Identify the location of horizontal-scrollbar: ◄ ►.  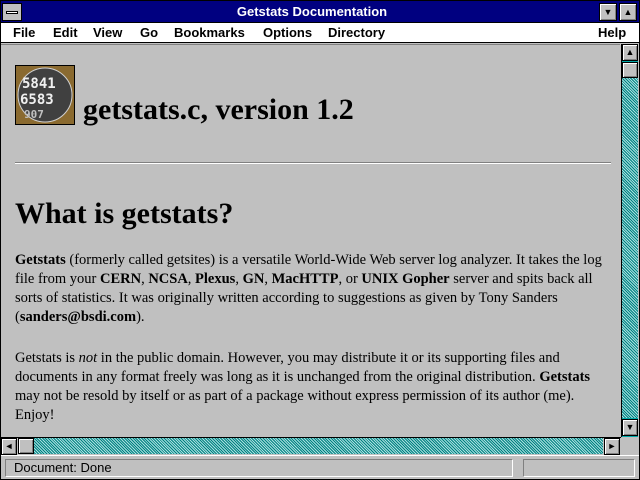
(319, 446).